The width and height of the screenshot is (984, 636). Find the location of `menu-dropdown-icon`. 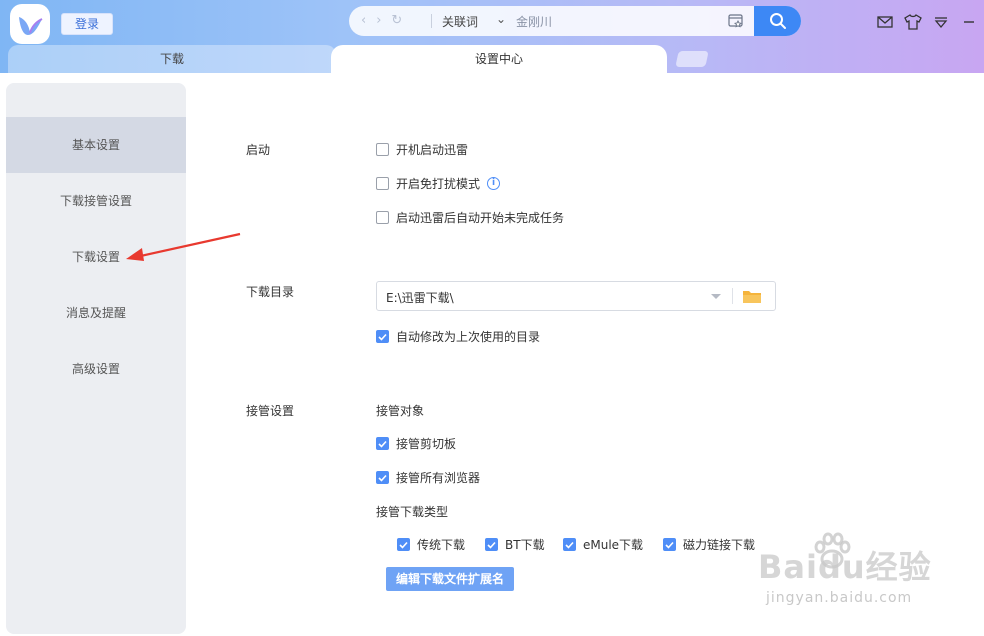

menu-dropdown-icon is located at coordinates (941, 22).